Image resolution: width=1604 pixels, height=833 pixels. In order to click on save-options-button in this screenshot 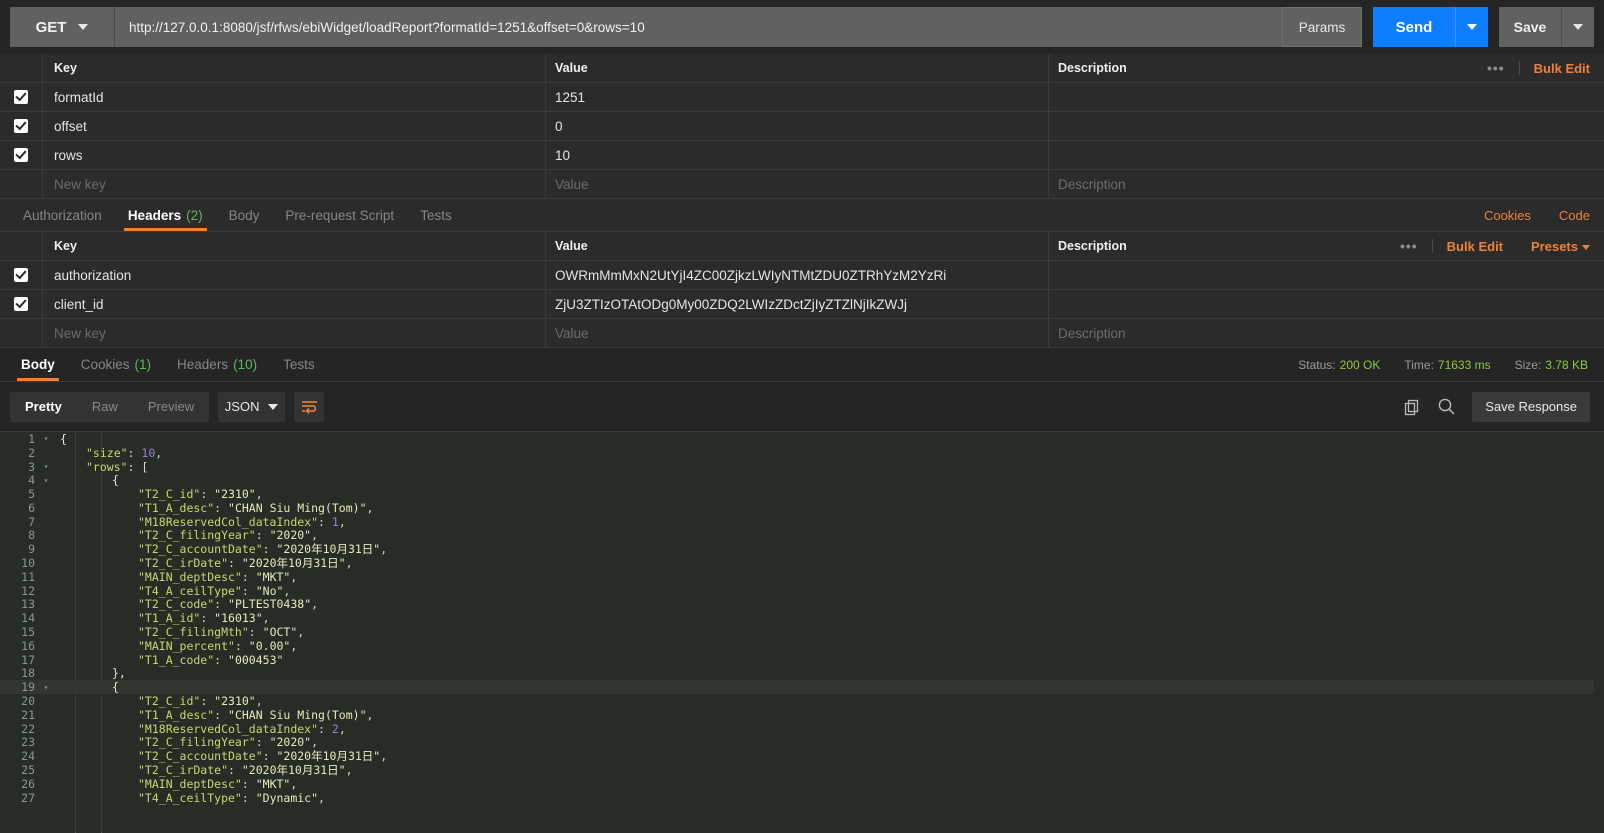, I will do `click(1577, 27)`.